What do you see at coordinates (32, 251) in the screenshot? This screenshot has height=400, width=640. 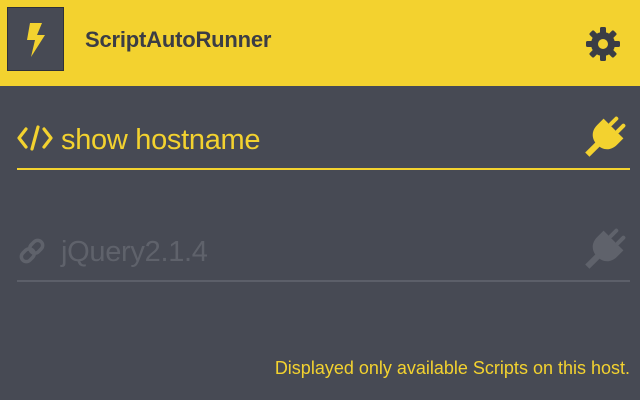 I see `link-icon` at bounding box center [32, 251].